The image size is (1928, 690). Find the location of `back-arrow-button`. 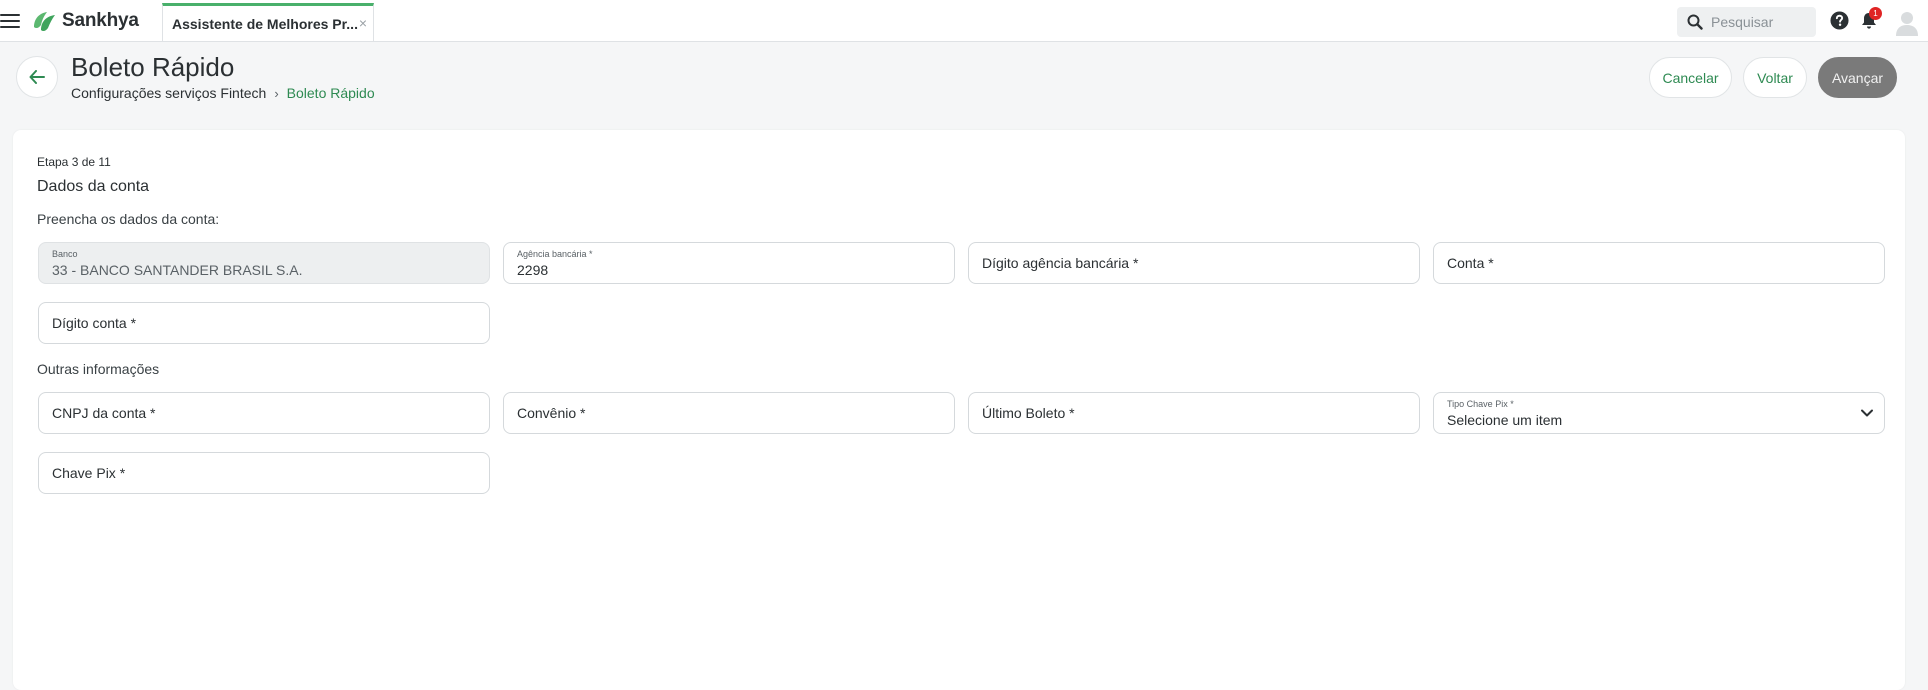

back-arrow-button is located at coordinates (37, 77).